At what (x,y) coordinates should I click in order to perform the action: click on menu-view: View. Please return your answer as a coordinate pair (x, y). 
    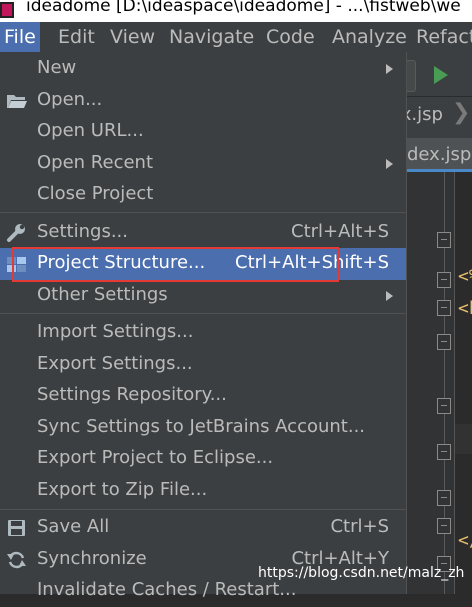
    Looking at the image, I should click on (132, 37).